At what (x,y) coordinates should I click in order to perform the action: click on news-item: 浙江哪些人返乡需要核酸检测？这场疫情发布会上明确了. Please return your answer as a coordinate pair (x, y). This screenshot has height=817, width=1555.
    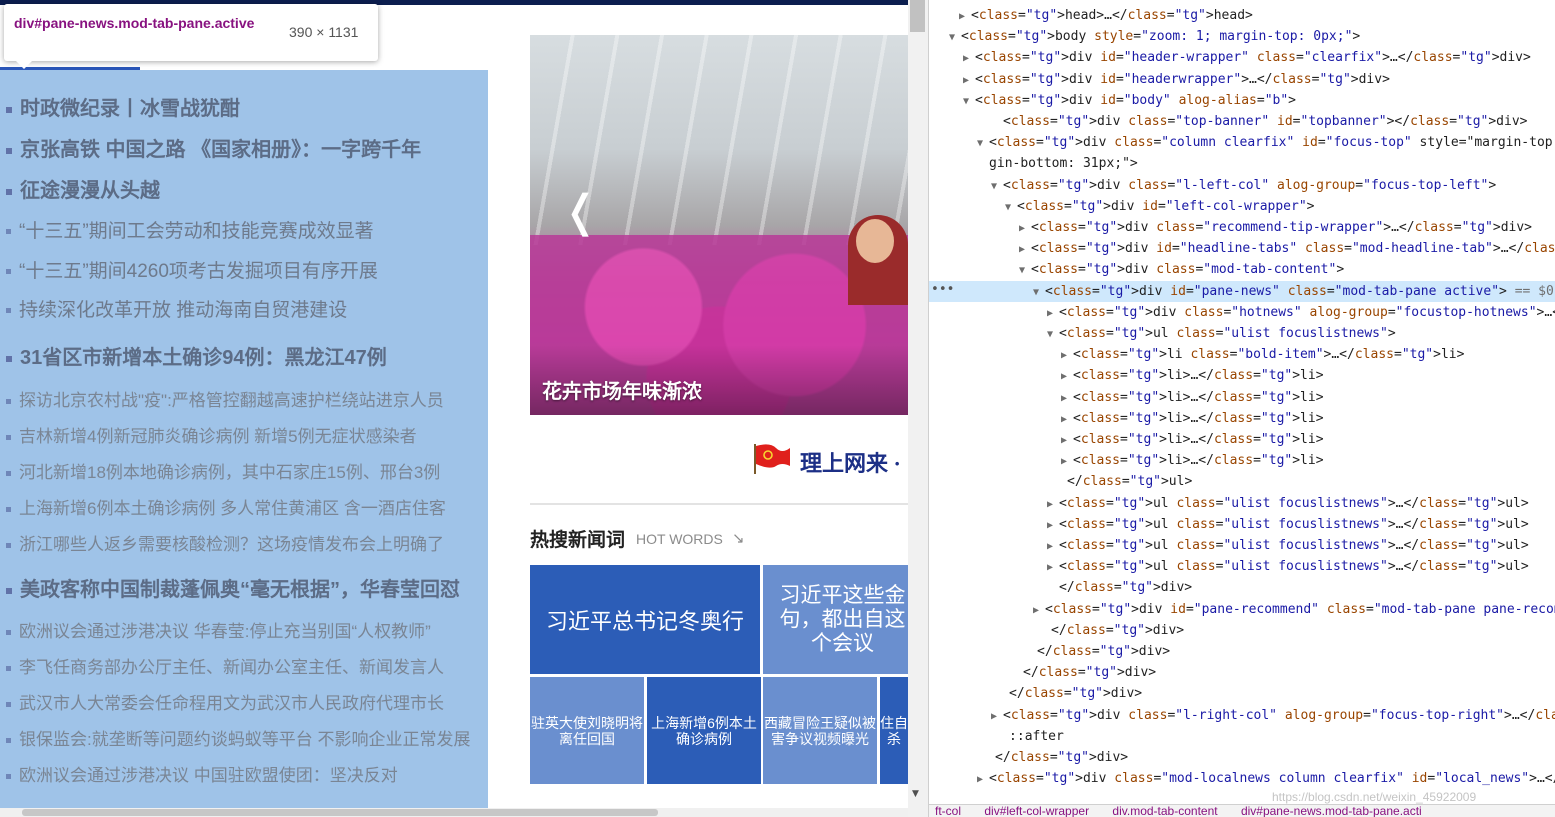
    Looking at the image, I should click on (222, 542).